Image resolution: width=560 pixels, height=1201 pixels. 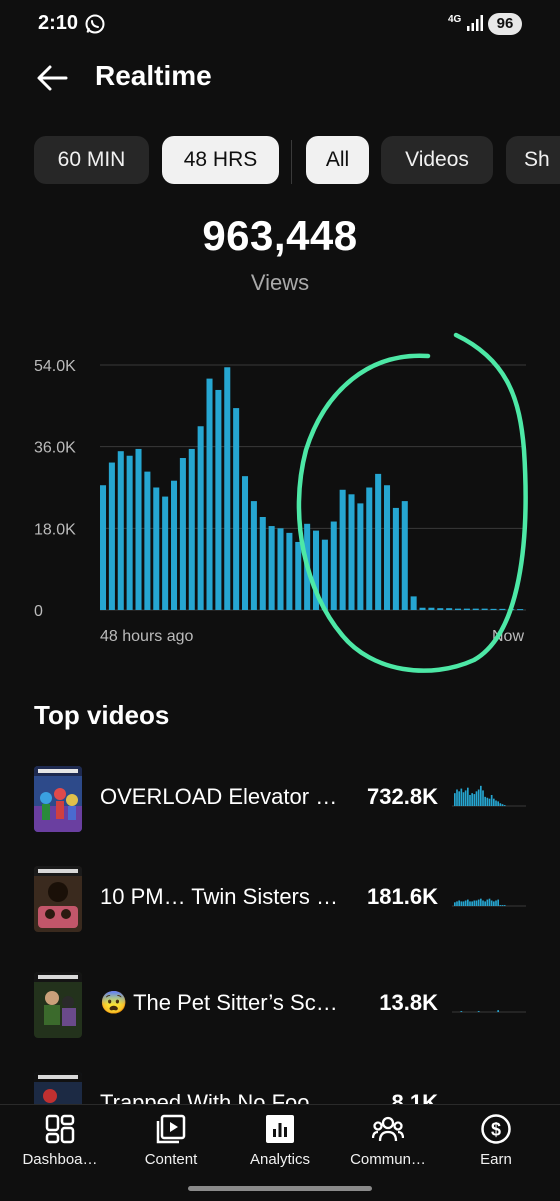 I want to click on video-row: 10 PM… Twin Sisters … 181.6K, so click(x=280, y=906).